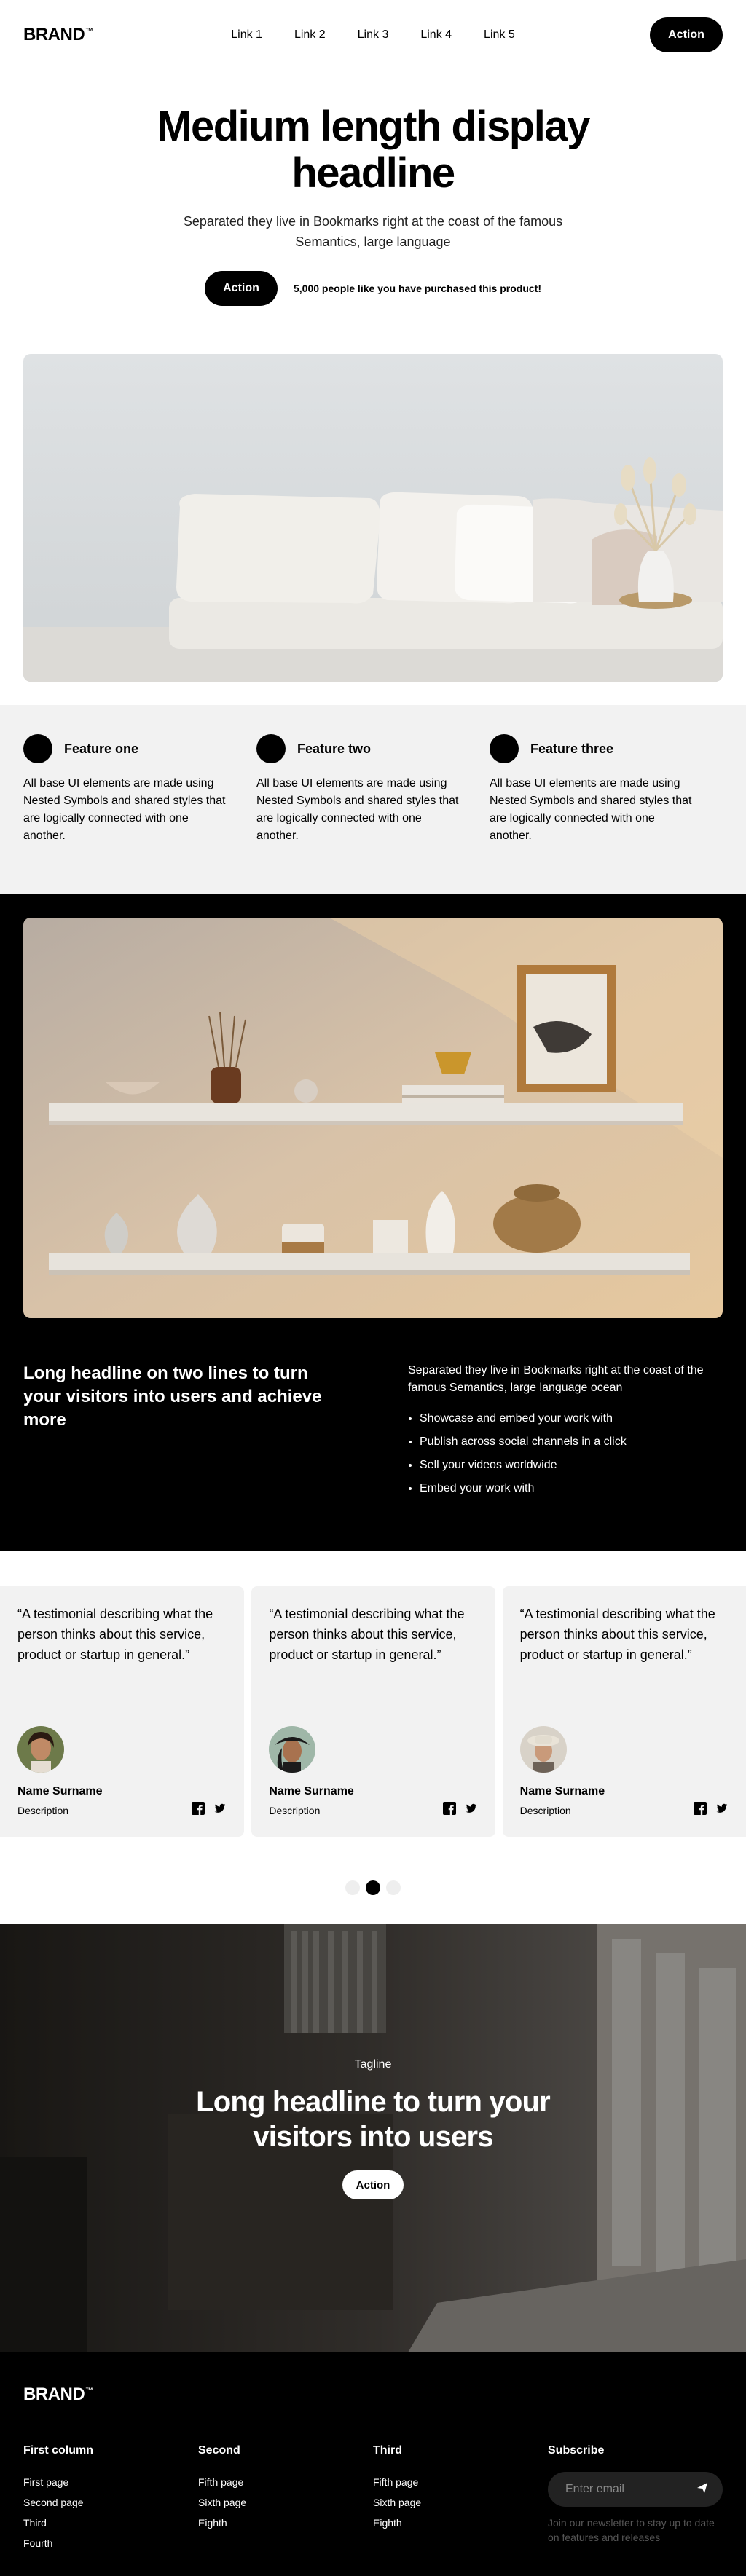 The width and height of the screenshot is (746, 2576). What do you see at coordinates (111, 2502) in the screenshot?
I see `footer-link: Second page` at bounding box center [111, 2502].